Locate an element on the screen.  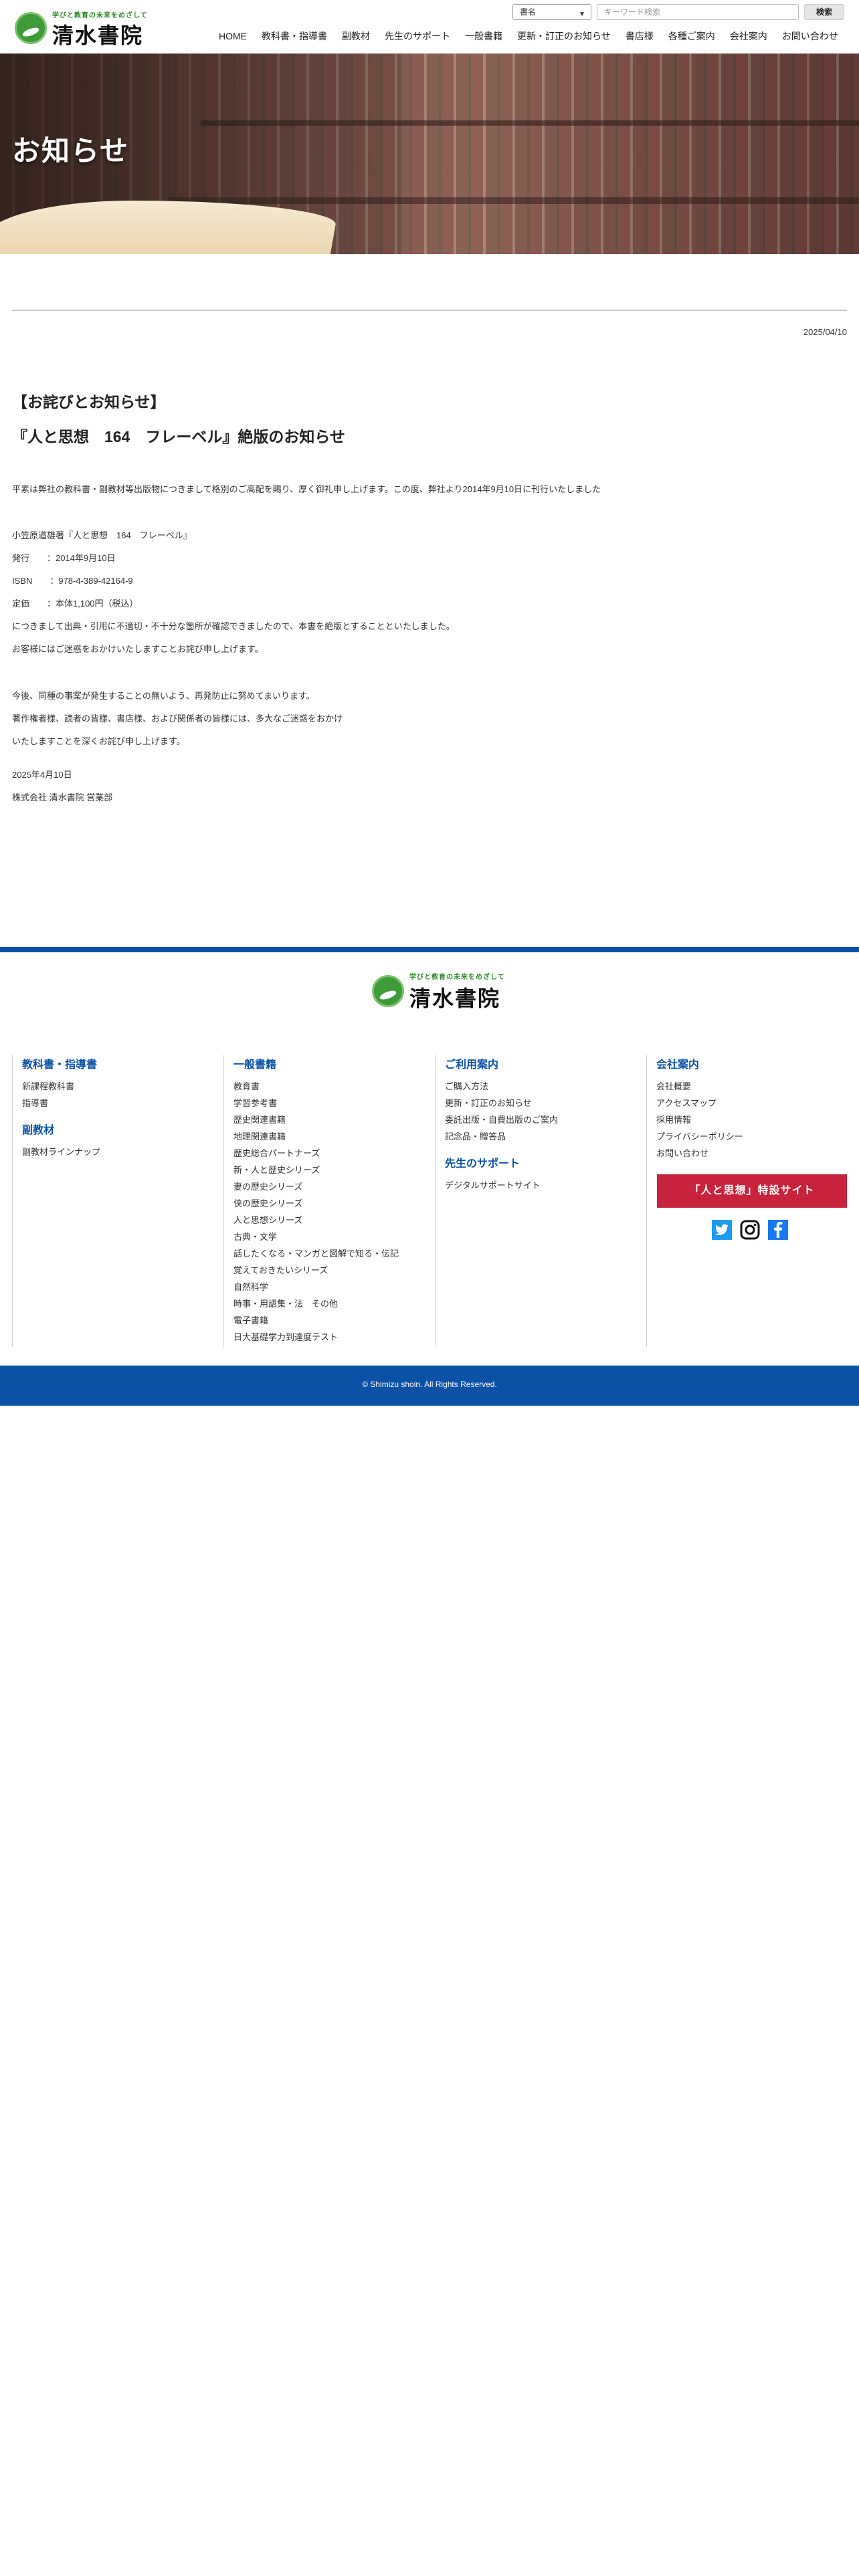
hero-banner: お知らせ is located at coordinates (429, 154).